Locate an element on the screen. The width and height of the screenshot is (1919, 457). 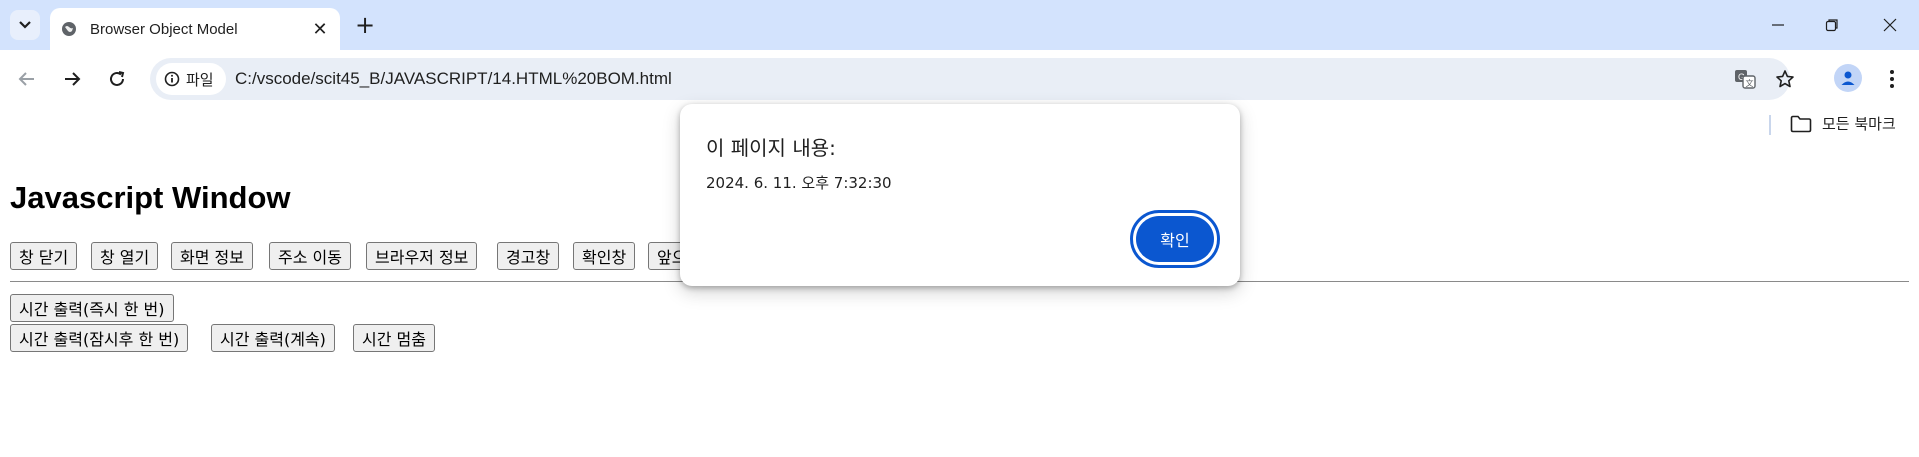
back-arrow-icon is located at coordinates (27, 79).